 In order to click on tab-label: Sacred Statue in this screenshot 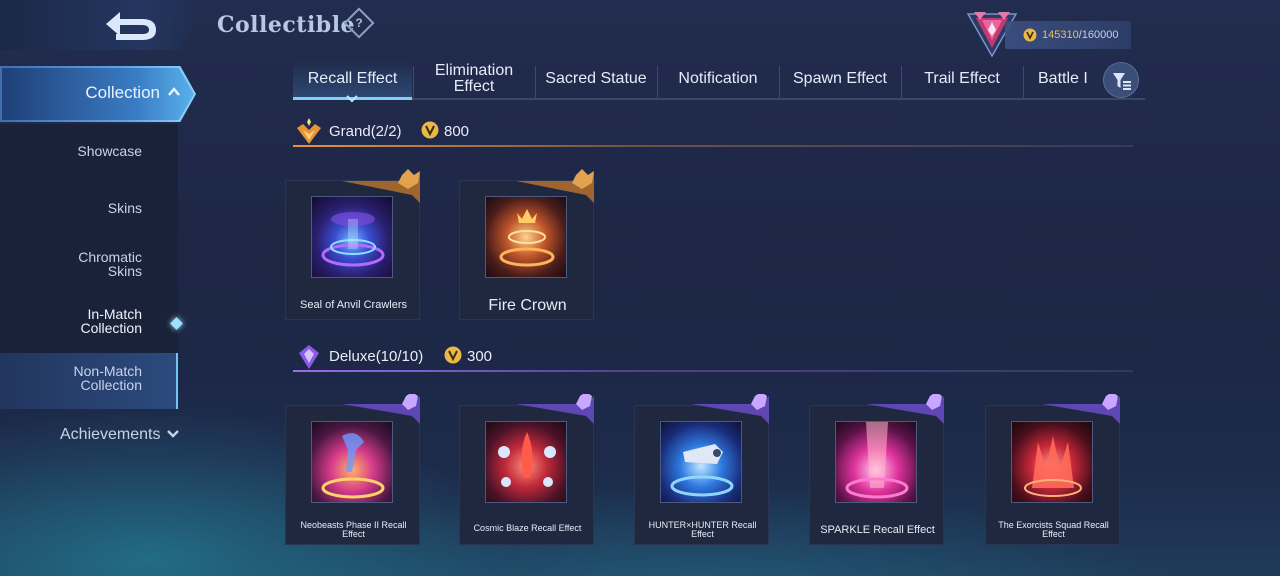, I will do `click(596, 78)`.